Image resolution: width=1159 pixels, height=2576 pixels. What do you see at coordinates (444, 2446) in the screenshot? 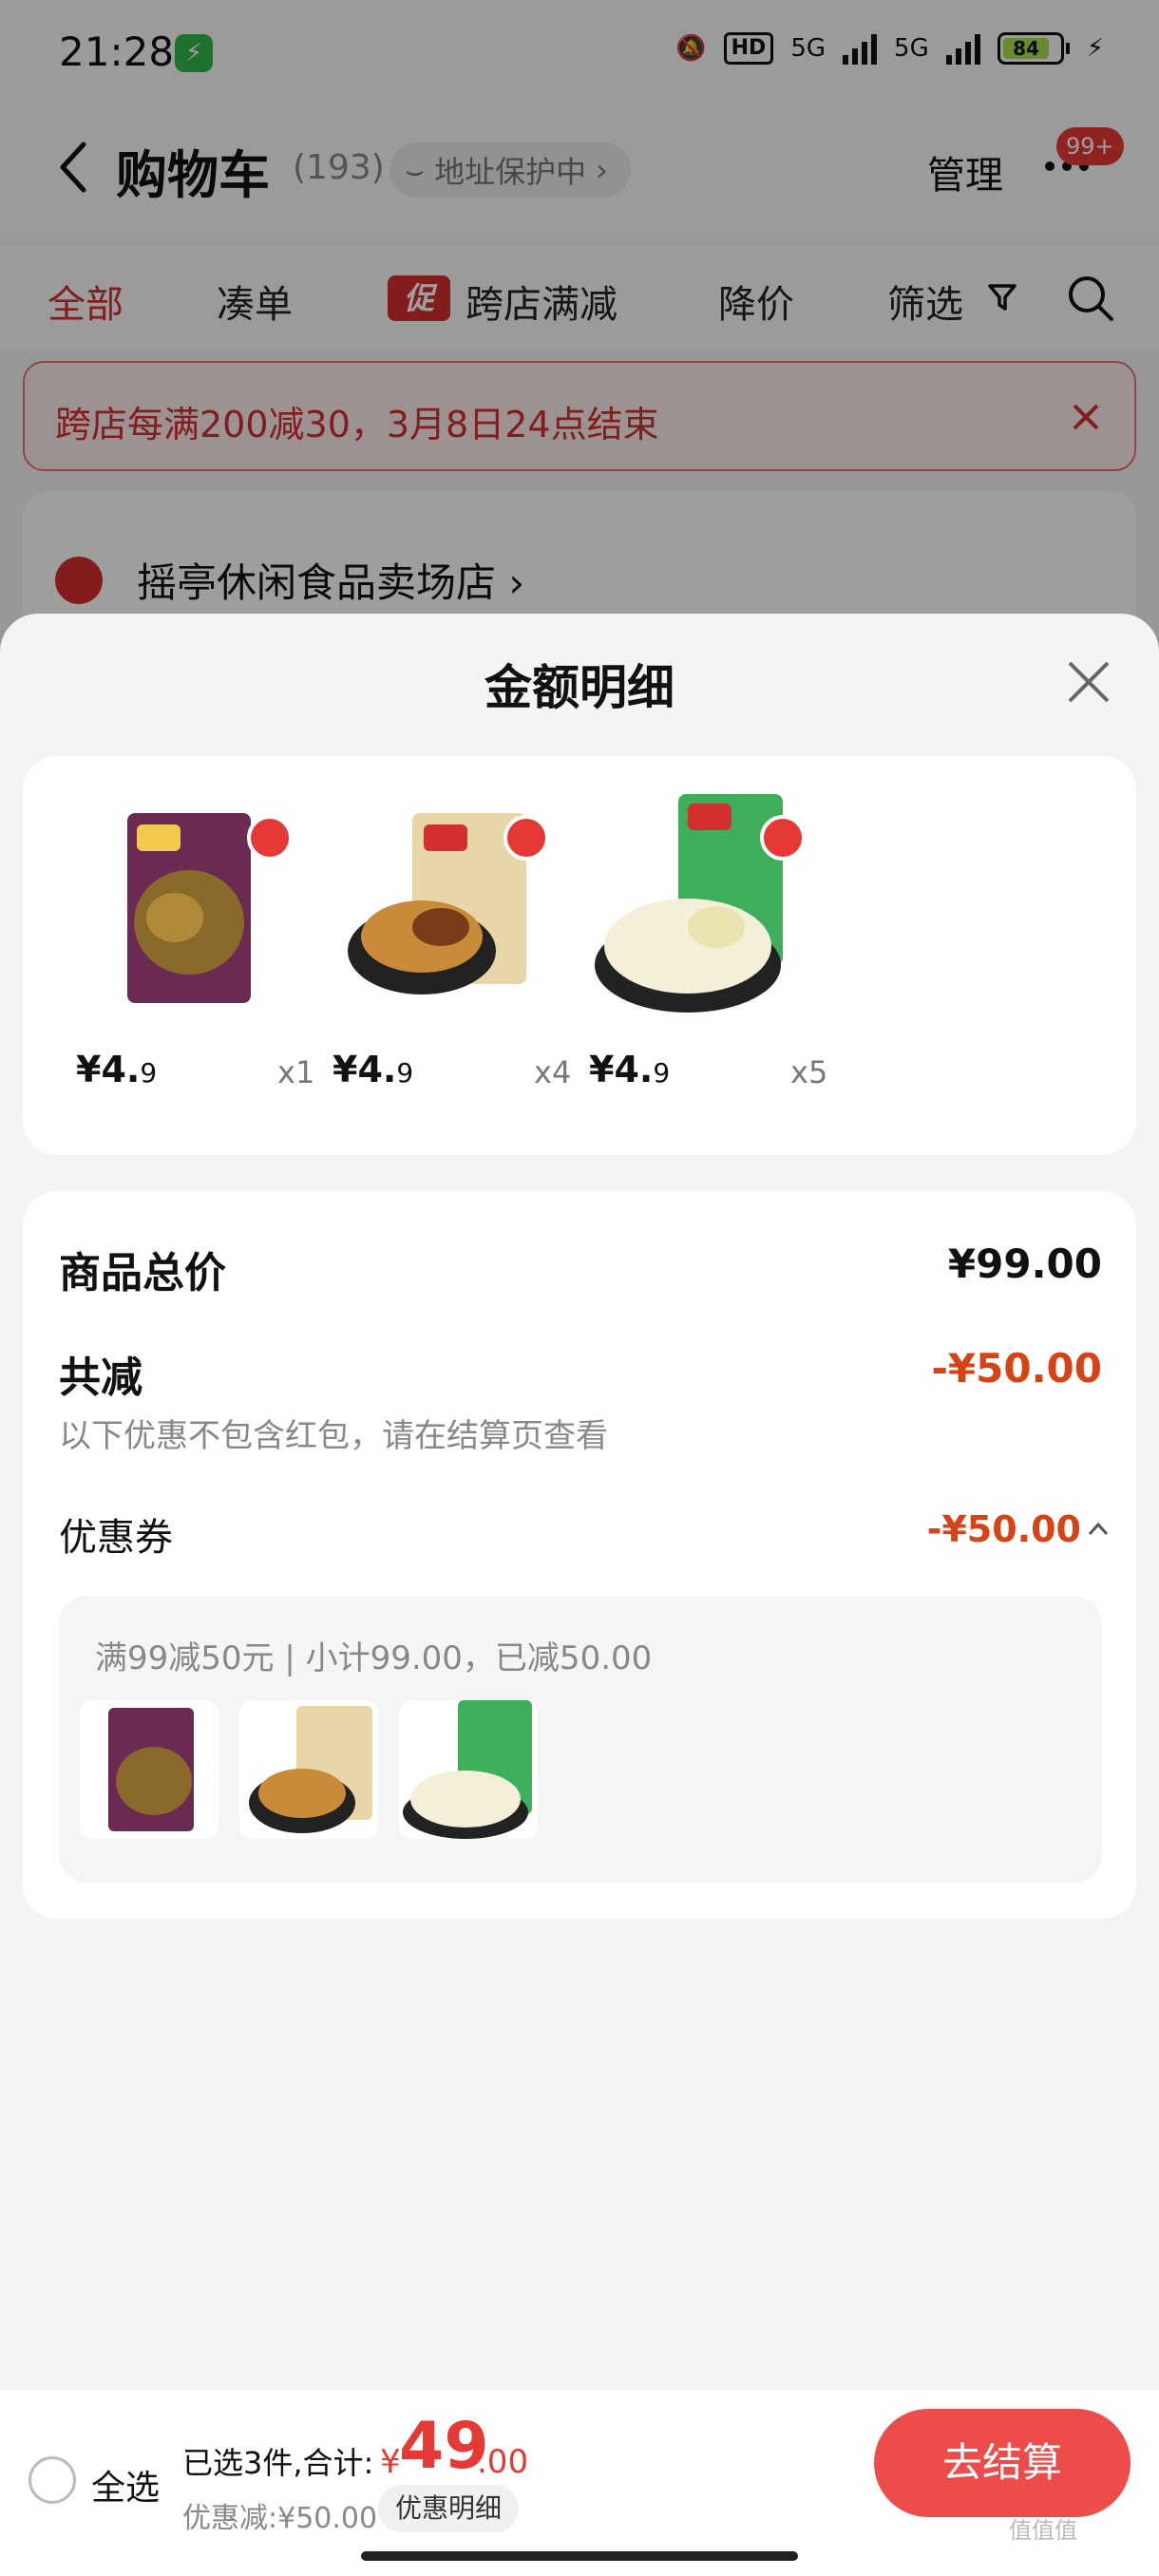
I see `total-amount: 49` at bounding box center [444, 2446].